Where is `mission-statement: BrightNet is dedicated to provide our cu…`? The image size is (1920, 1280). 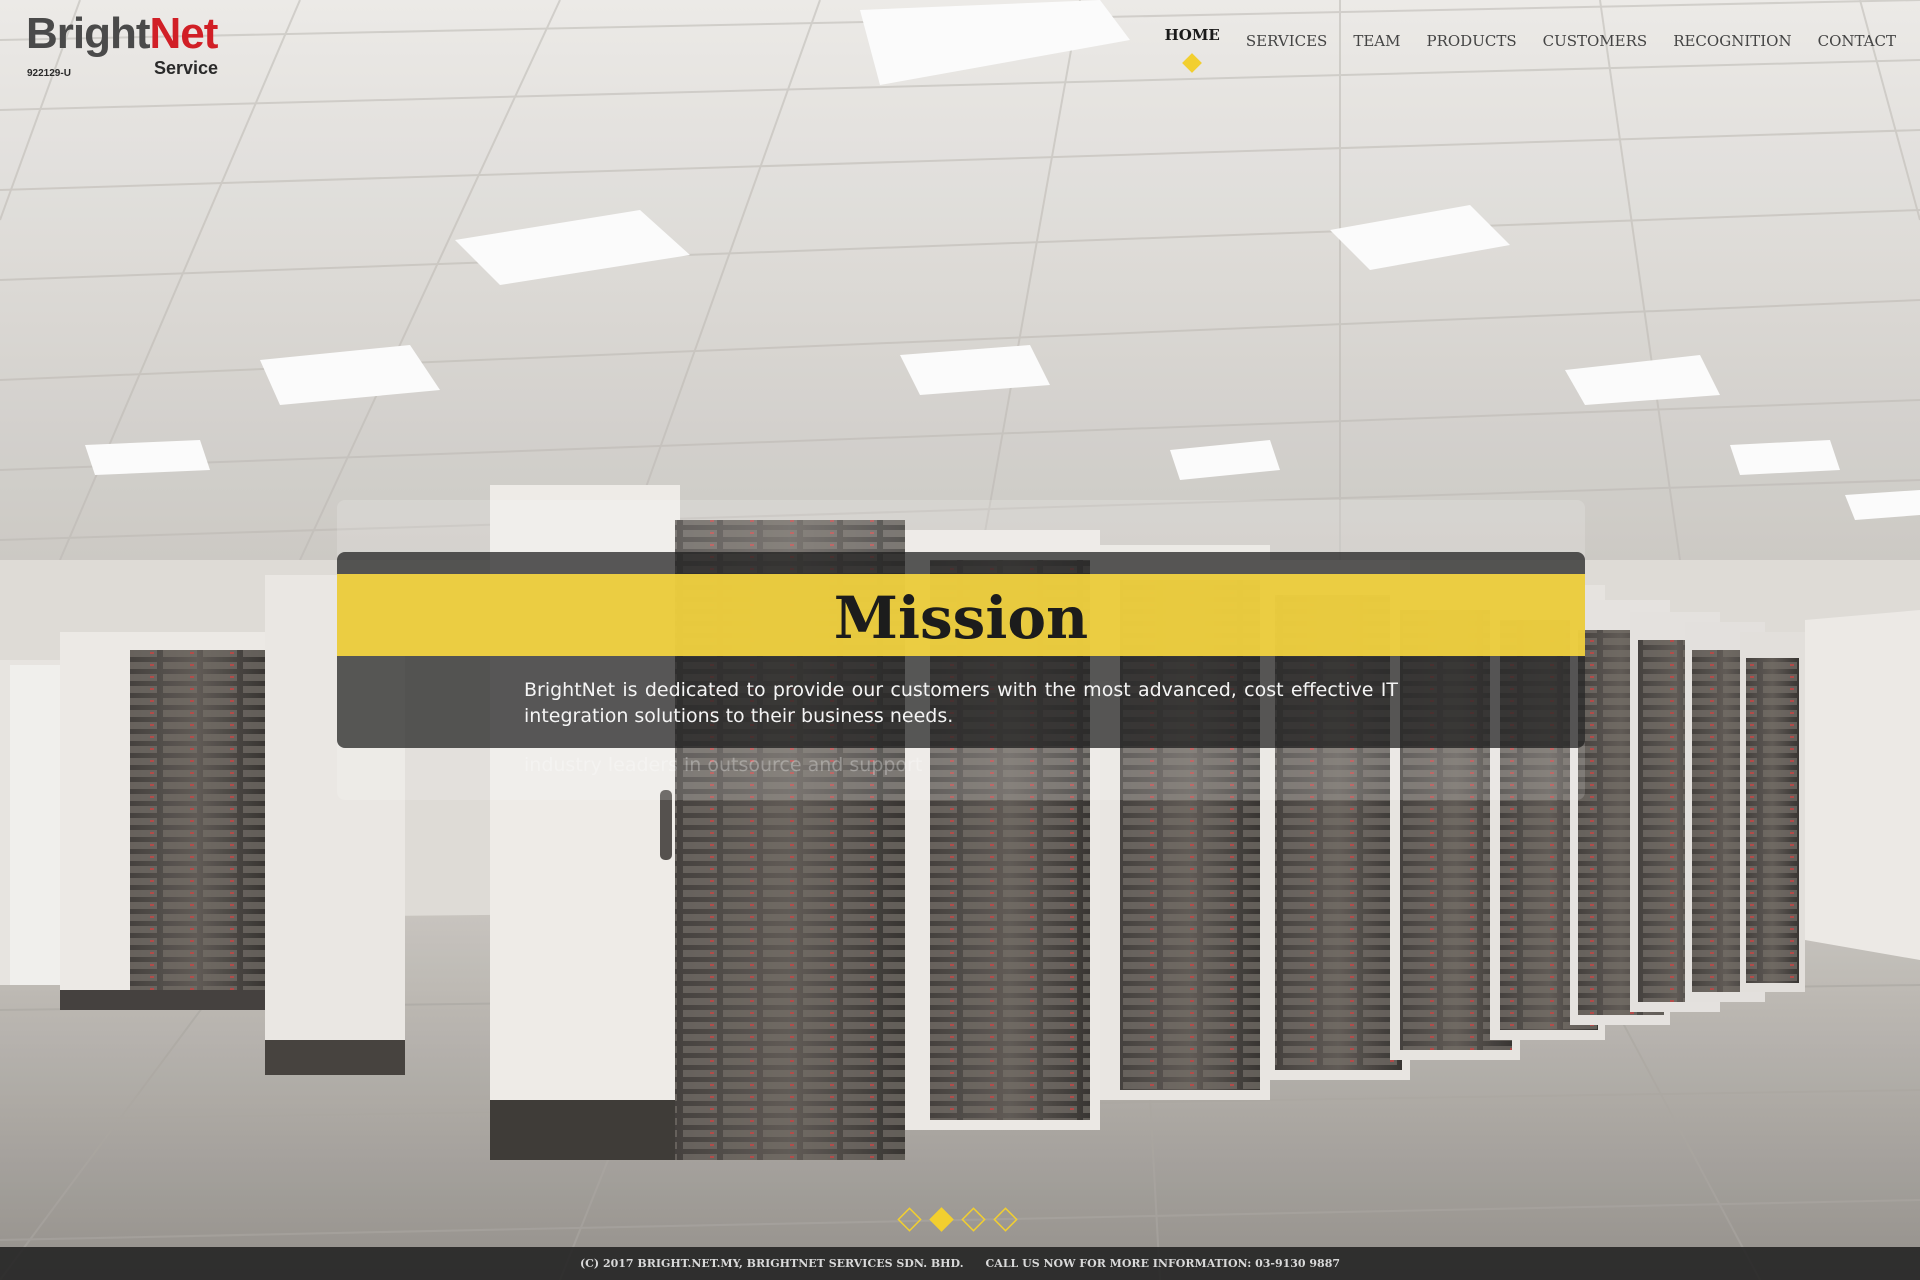
mission-statement: BrightNet is dedicated to provide our cu… is located at coordinates (961, 703).